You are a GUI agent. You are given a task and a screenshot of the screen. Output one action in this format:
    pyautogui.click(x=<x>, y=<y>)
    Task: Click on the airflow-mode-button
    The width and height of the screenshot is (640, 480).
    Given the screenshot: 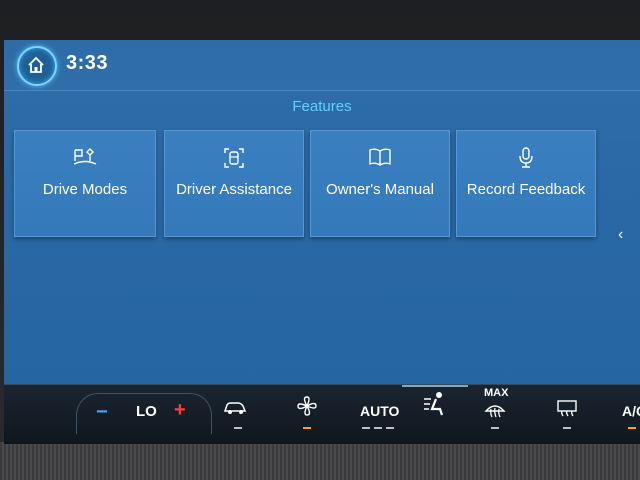 What is the action you would take?
    pyautogui.click(x=436, y=408)
    